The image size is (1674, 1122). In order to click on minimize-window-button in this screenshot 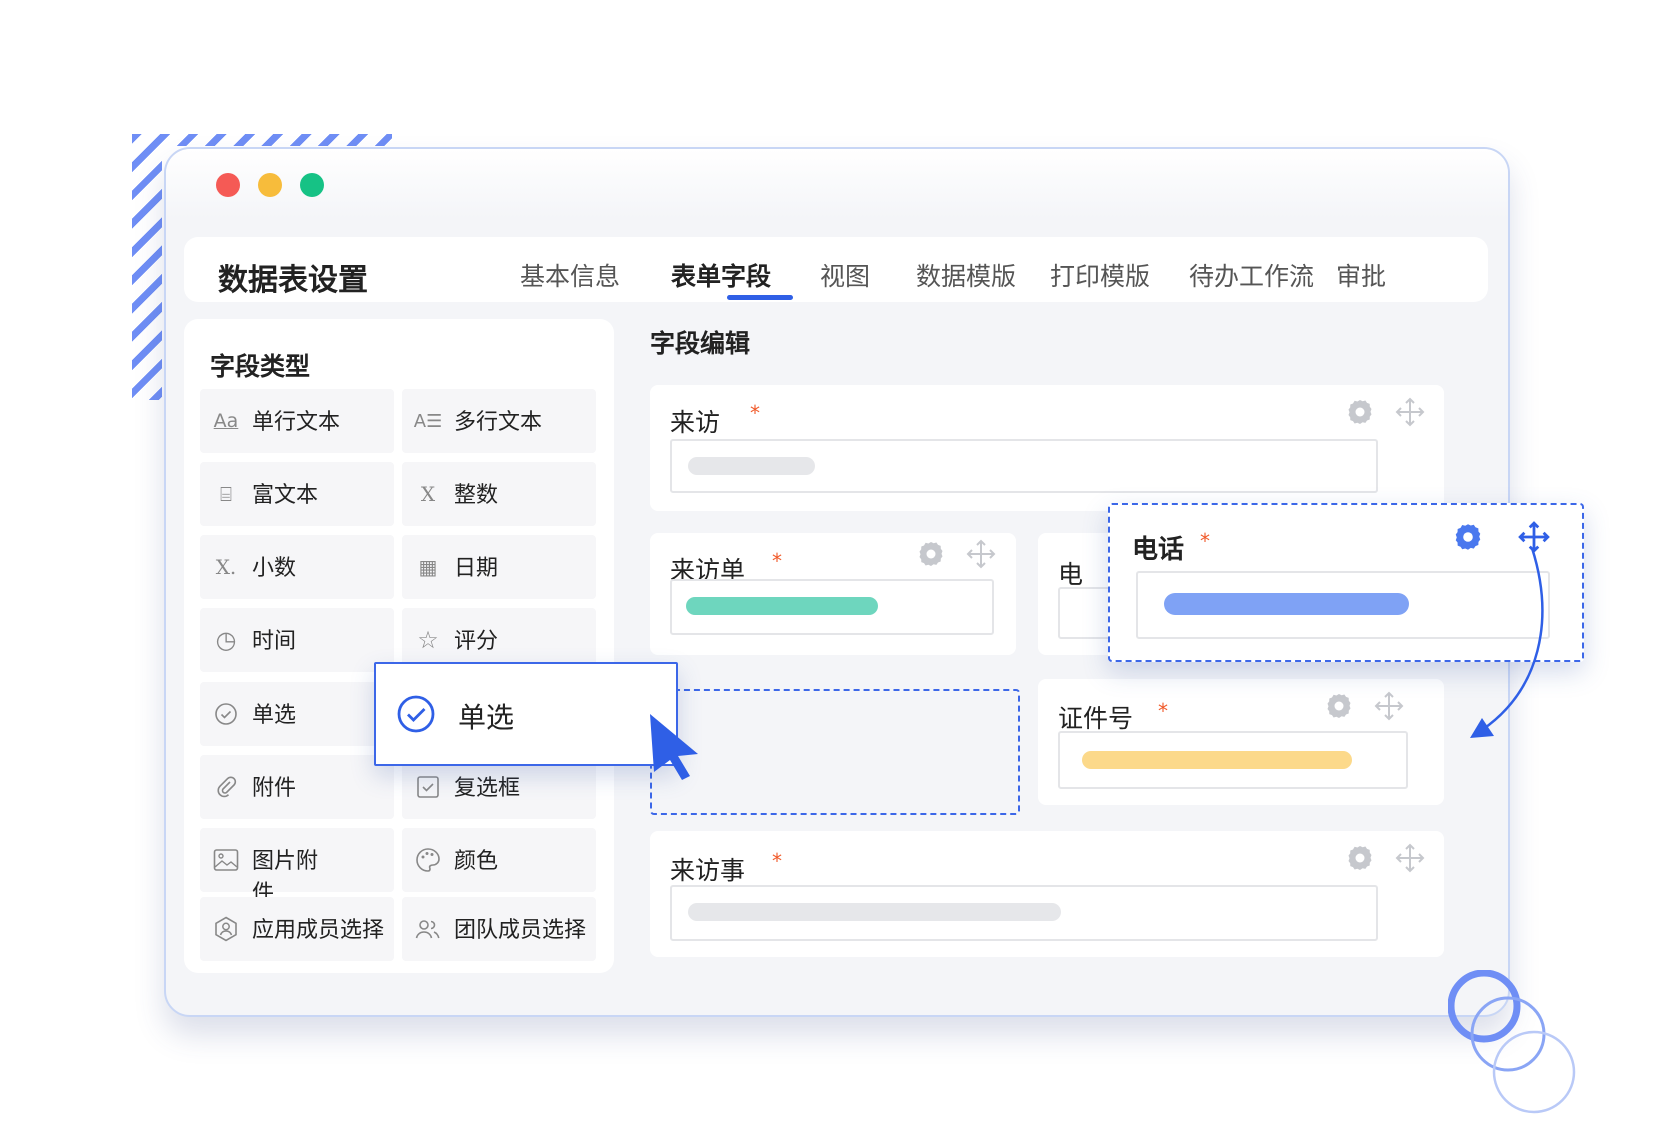, I will do `click(270, 185)`.